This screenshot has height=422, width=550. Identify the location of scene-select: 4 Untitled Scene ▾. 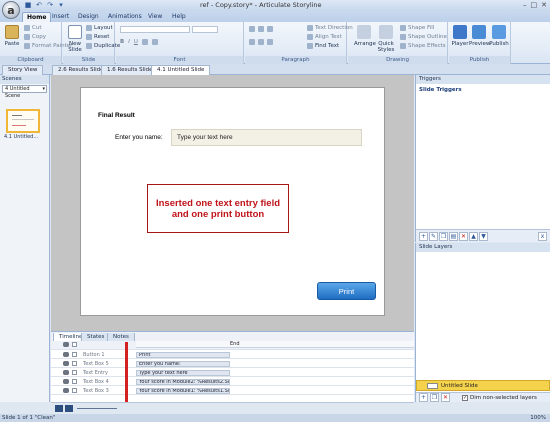
(24, 92).